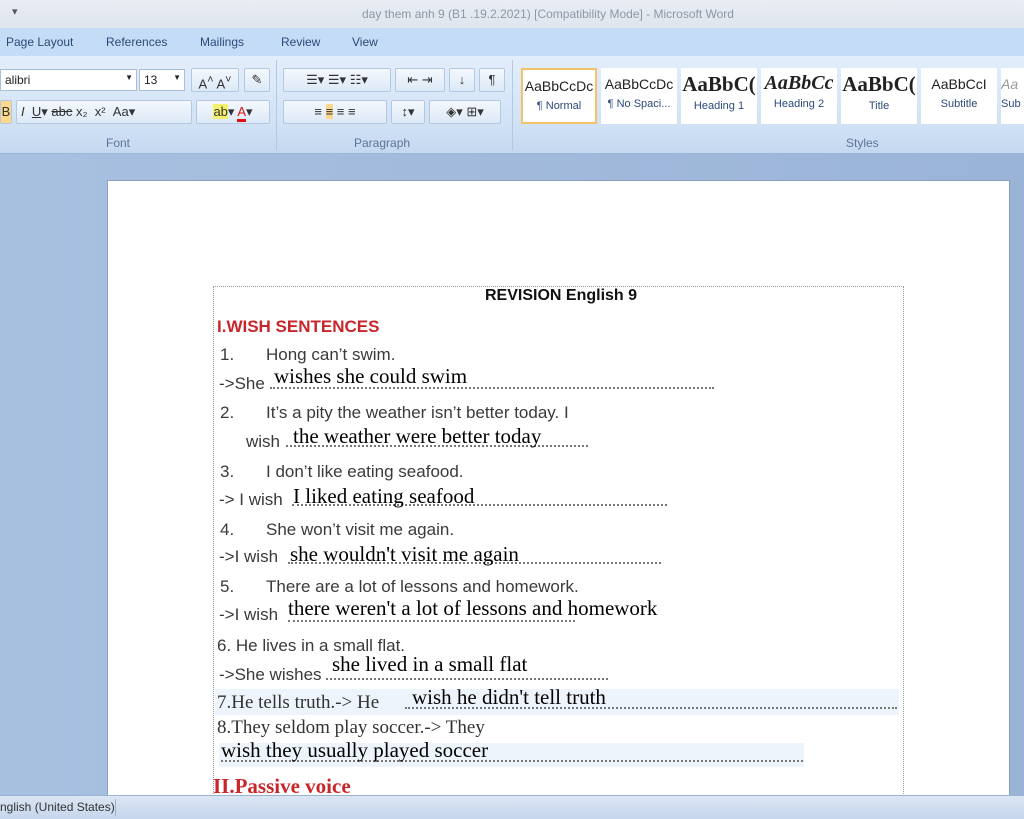  I want to click on font-size-value: 13, so click(151, 80).